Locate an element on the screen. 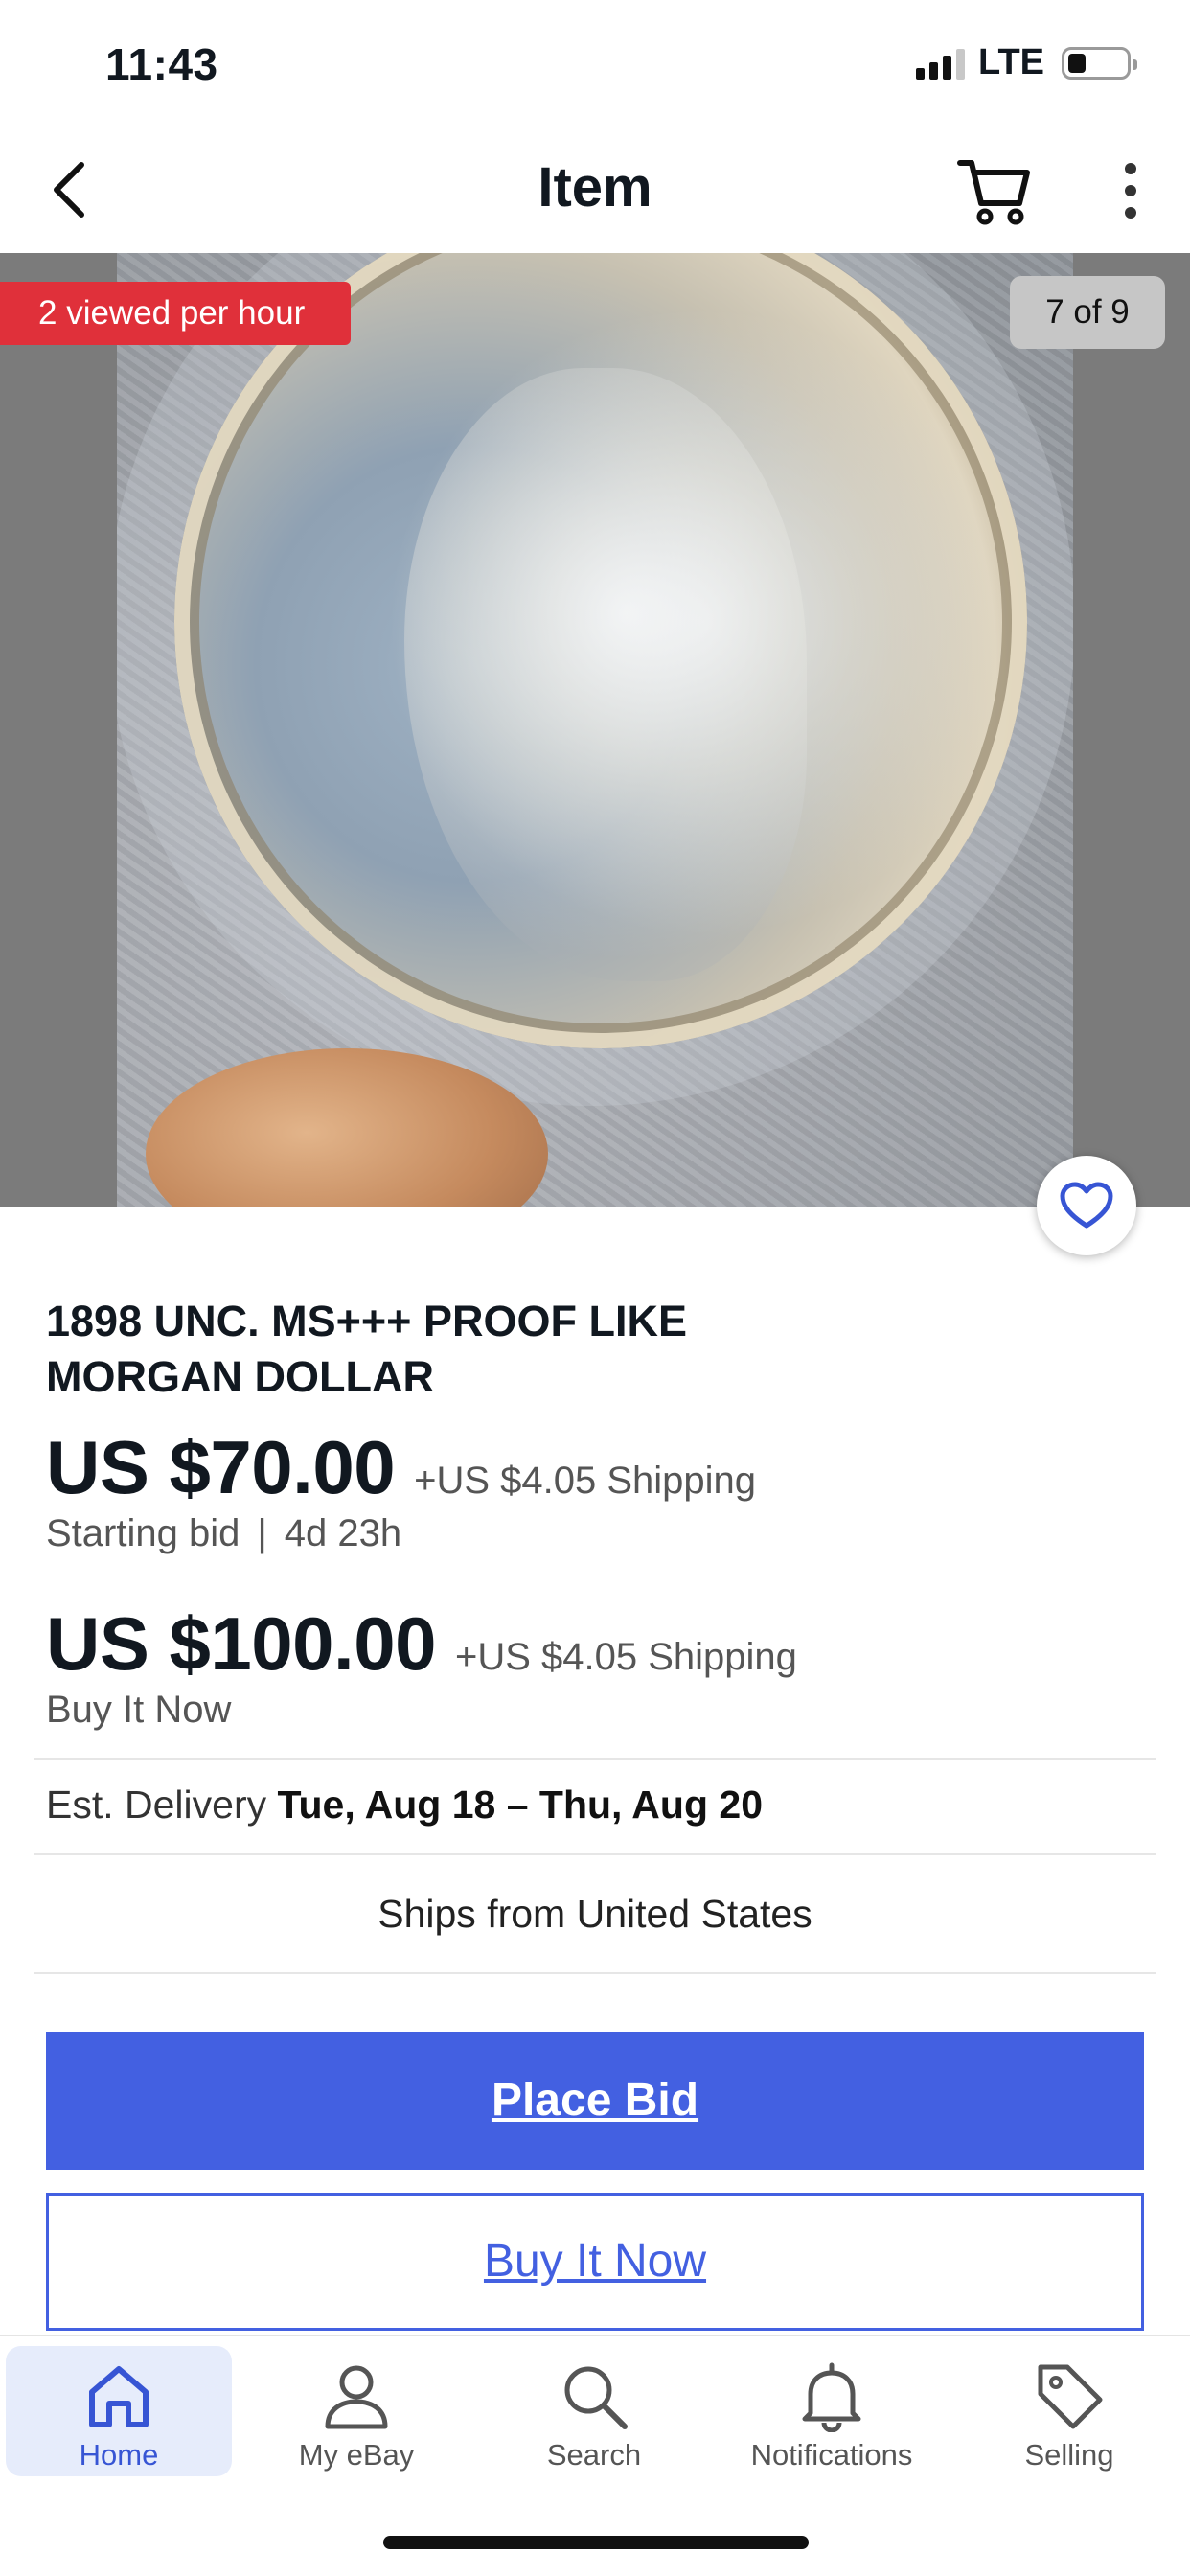 The width and height of the screenshot is (1190, 2576). photo-counter: 7 of 9 is located at coordinates (1088, 312).